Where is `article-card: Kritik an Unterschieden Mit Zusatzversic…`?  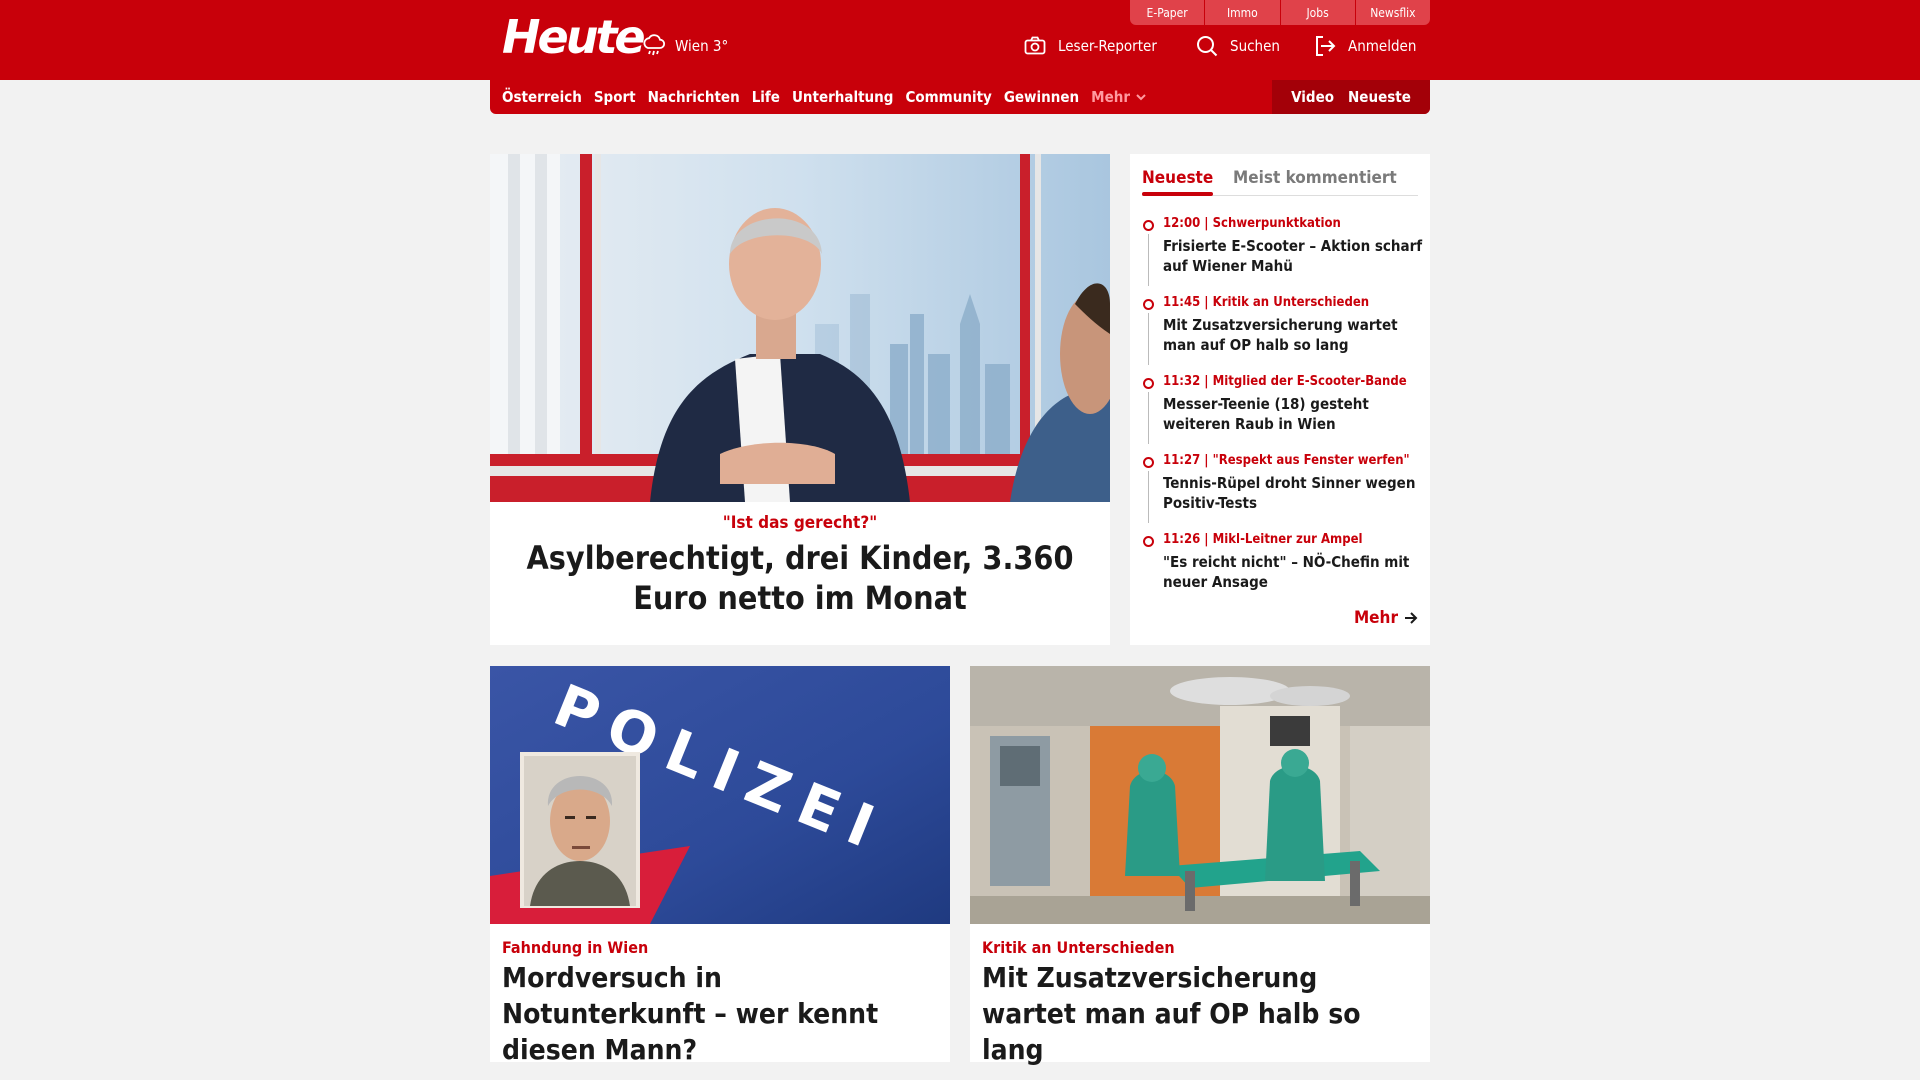 article-card: Kritik an Unterschieden Mit Zusatzversic… is located at coordinates (1200, 866).